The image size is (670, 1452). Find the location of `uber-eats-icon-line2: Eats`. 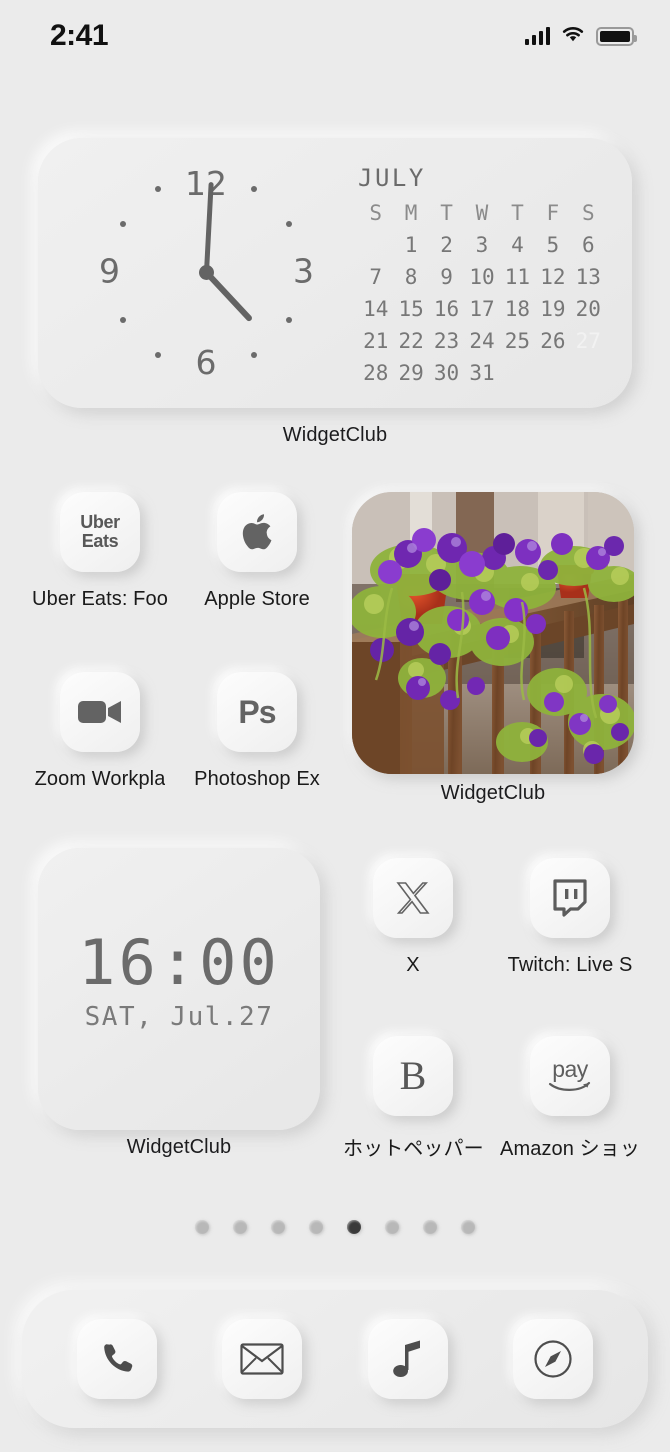

uber-eats-icon-line2: Eats is located at coordinates (100, 541).